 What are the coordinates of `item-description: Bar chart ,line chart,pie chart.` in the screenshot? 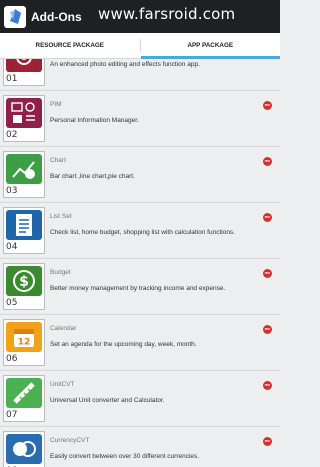 It's located at (92, 176).